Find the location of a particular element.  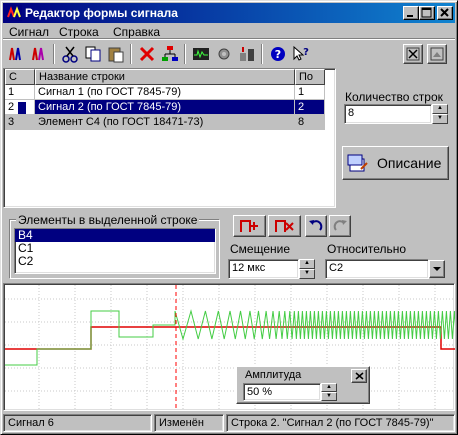

signal-add-icon is located at coordinates (15, 54).